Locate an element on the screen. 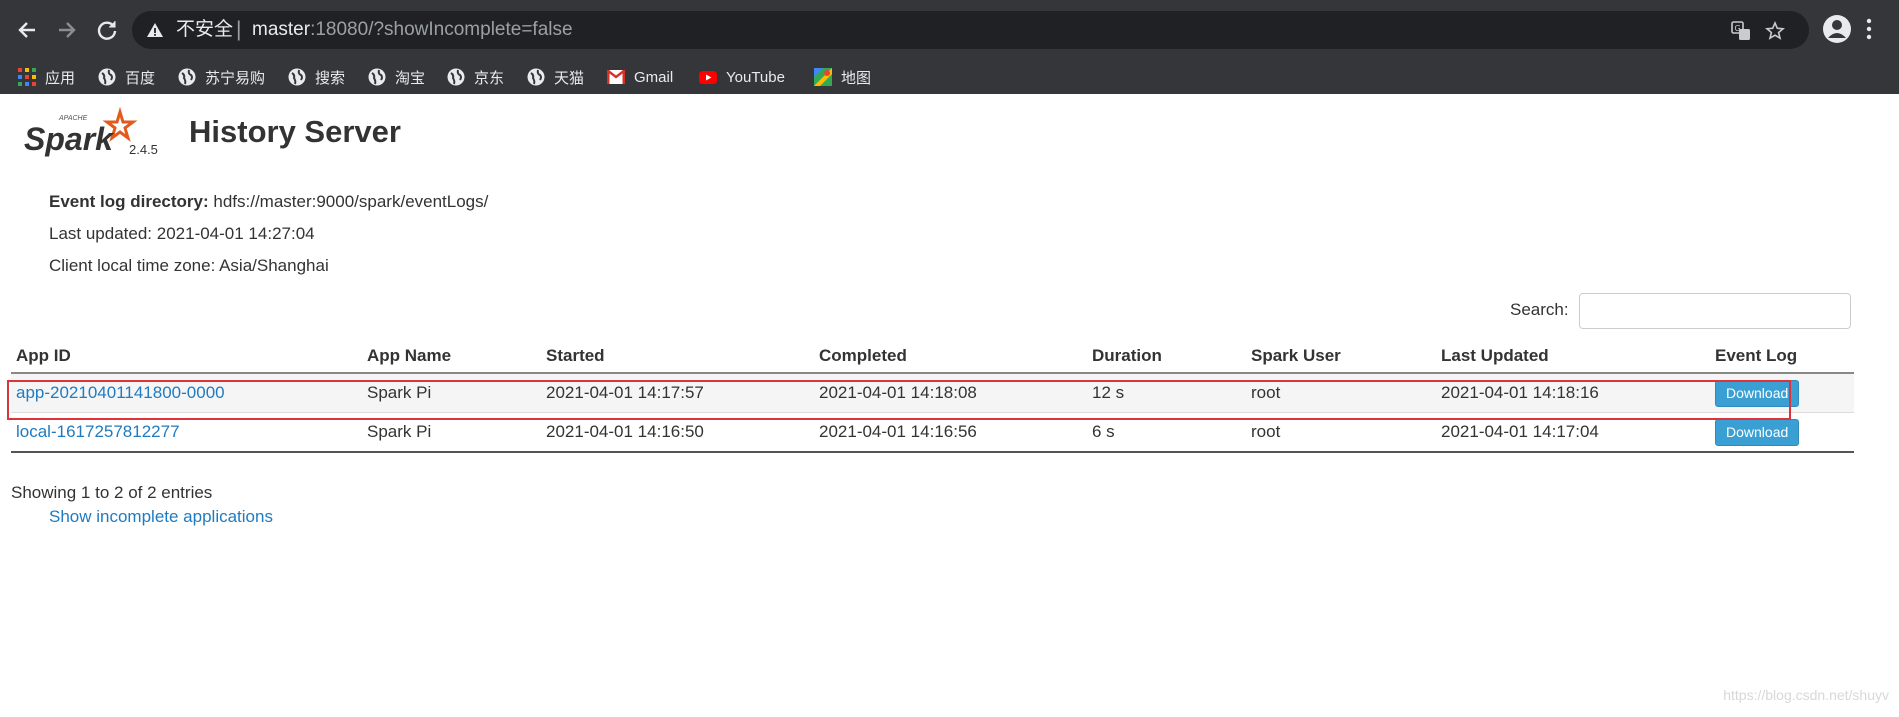 This screenshot has height=717, width=1899. translate-icon: G is located at coordinates (1741, 31).